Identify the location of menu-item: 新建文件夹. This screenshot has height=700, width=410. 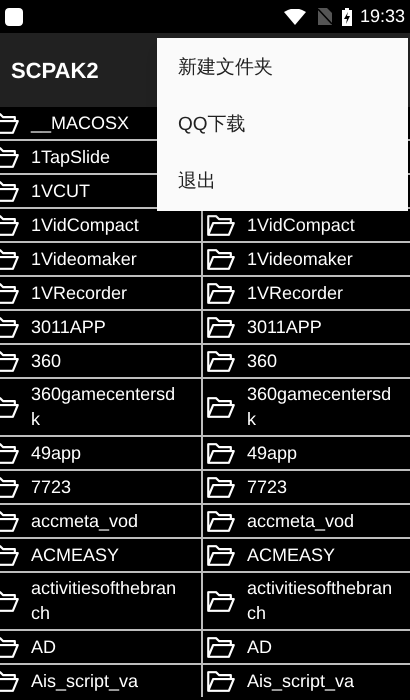
(282, 68).